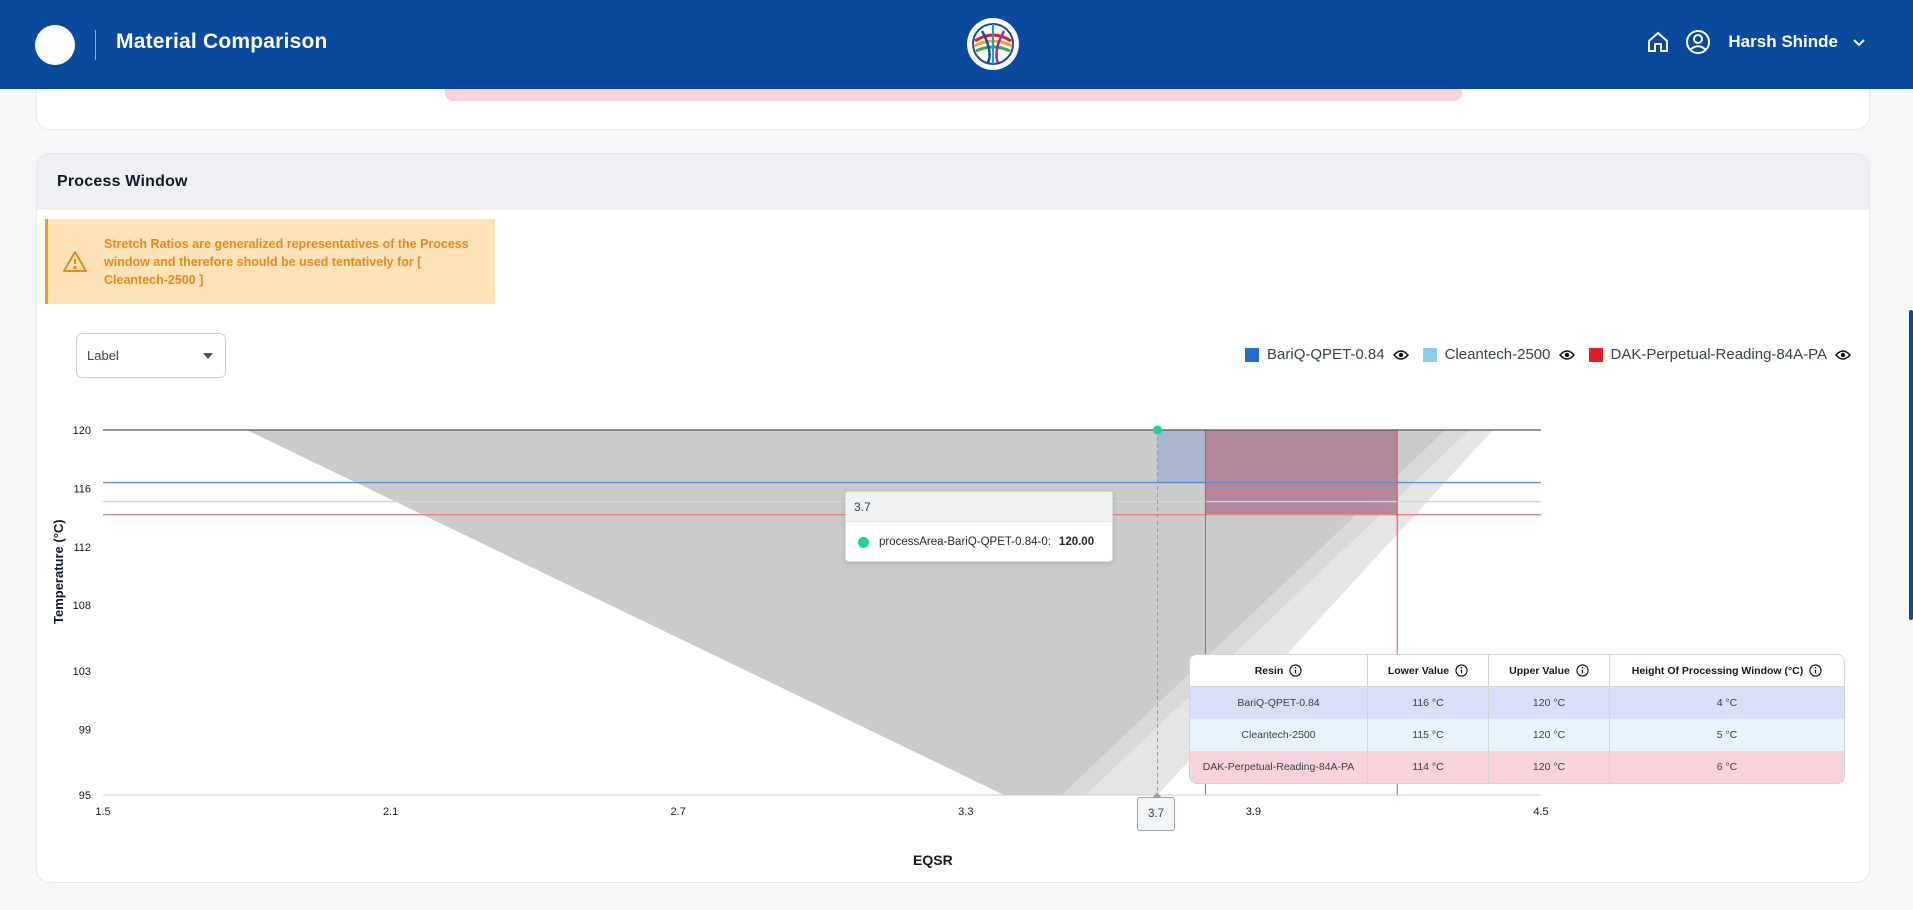 The height and width of the screenshot is (910, 1913). I want to click on user-circle-icon, so click(1698, 42).